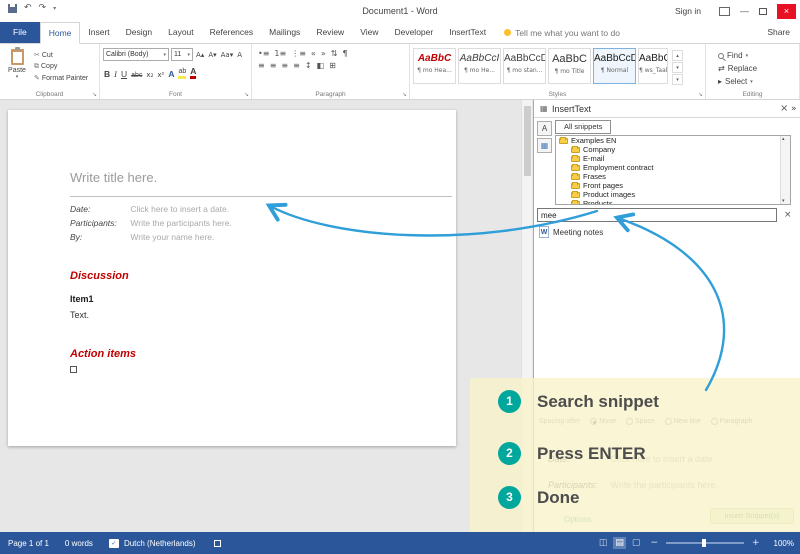 The image size is (800, 554). What do you see at coordinates (149, 75) in the screenshot?
I see `subscript-button: x₂` at bounding box center [149, 75].